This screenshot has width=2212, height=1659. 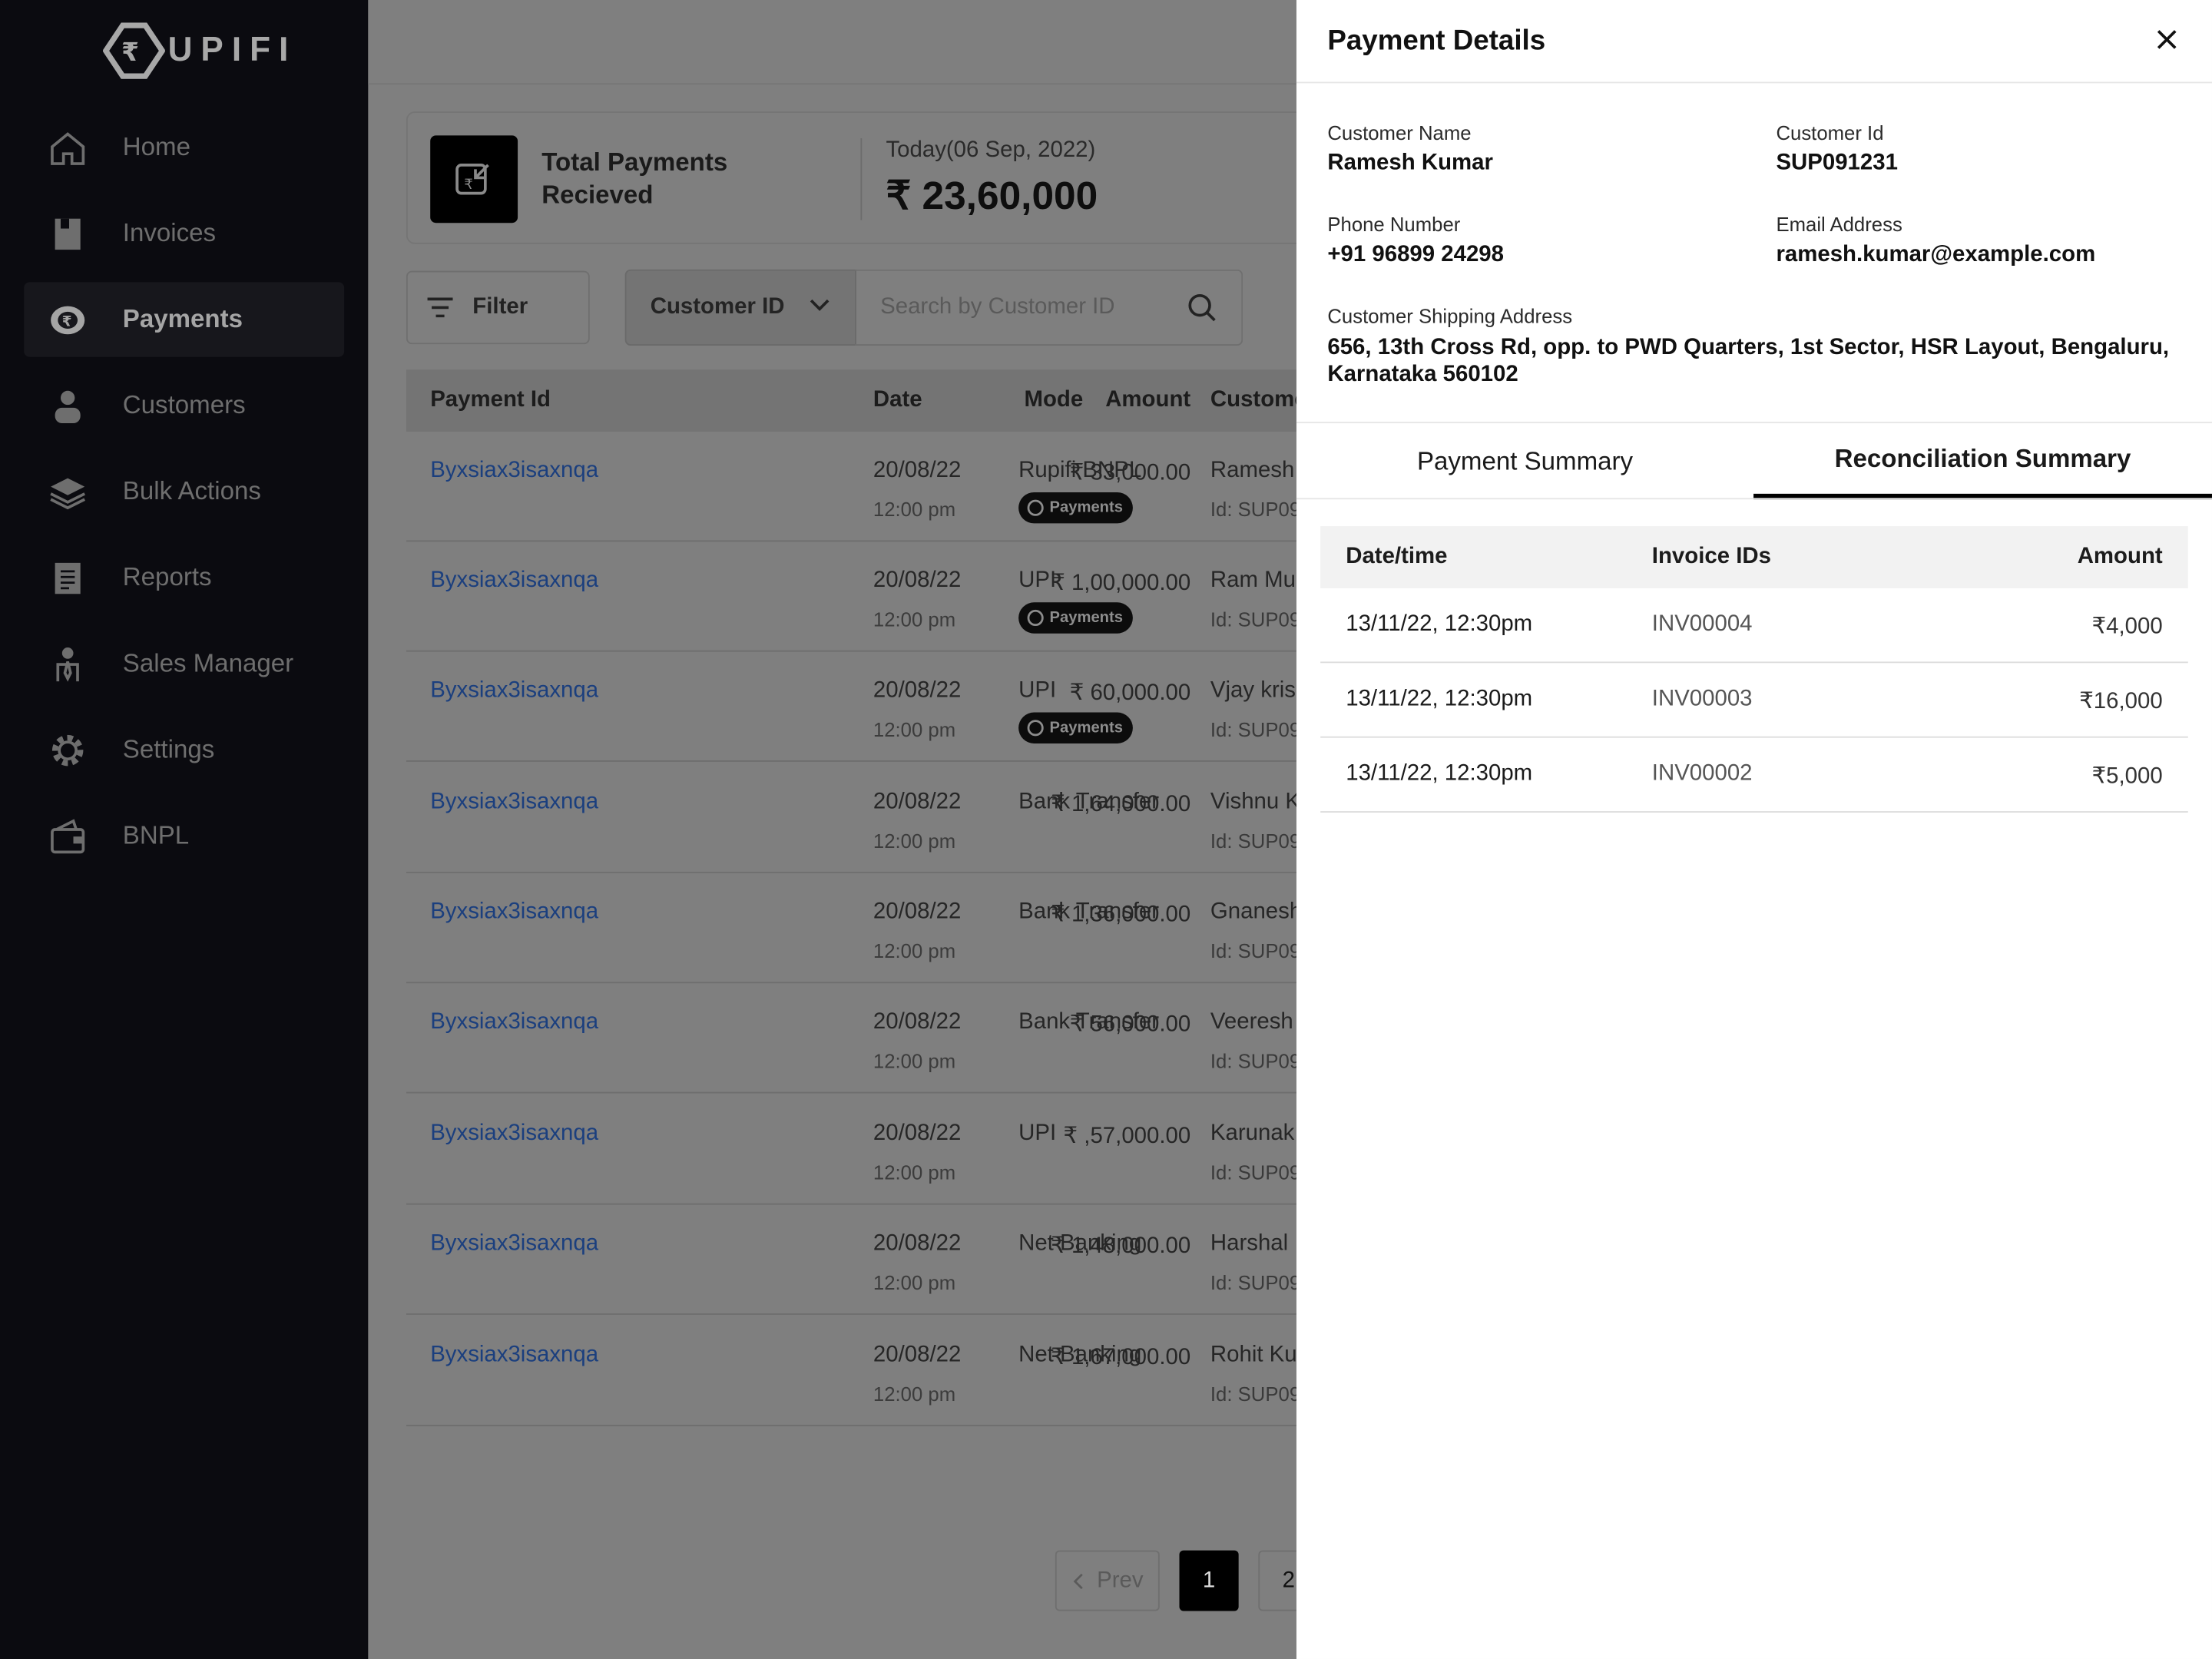 What do you see at coordinates (1252, 1134) in the screenshot?
I see `customer-name-cell: Karunak` at bounding box center [1252, 1134].